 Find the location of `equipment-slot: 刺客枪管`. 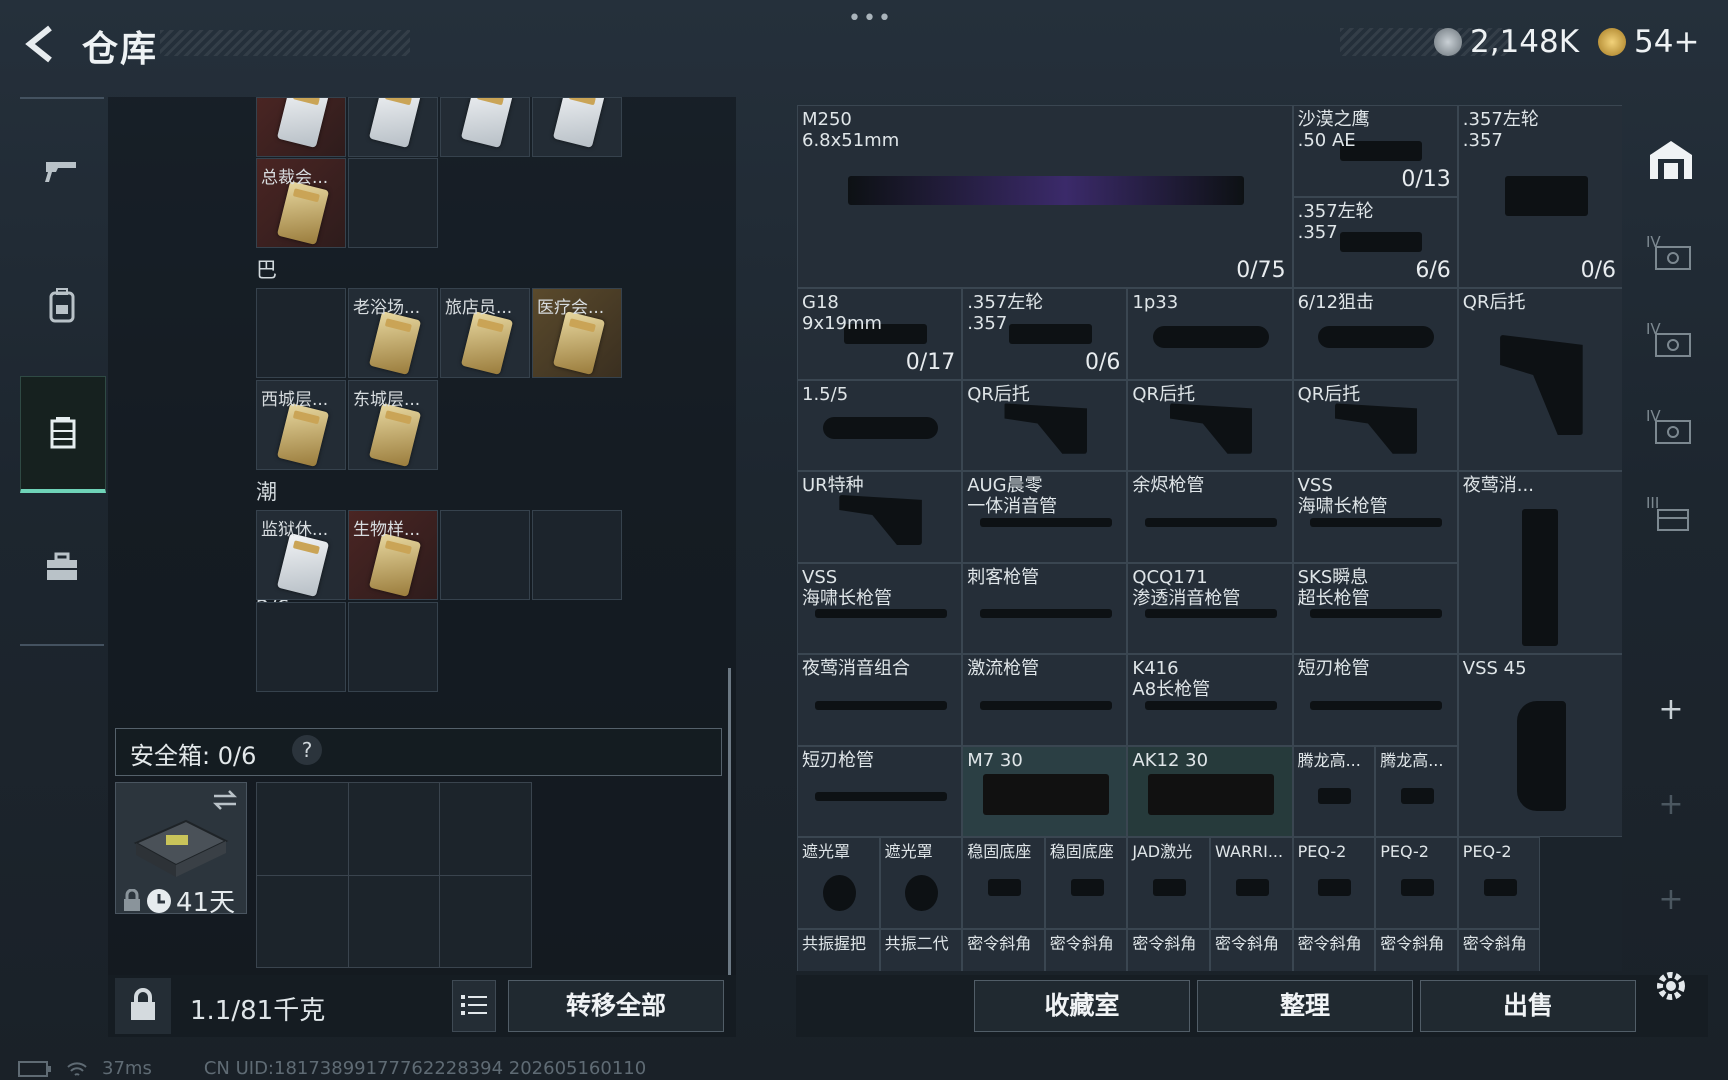

equipment-slot: 刺客枪管 is located at coordinates (1045, 608).